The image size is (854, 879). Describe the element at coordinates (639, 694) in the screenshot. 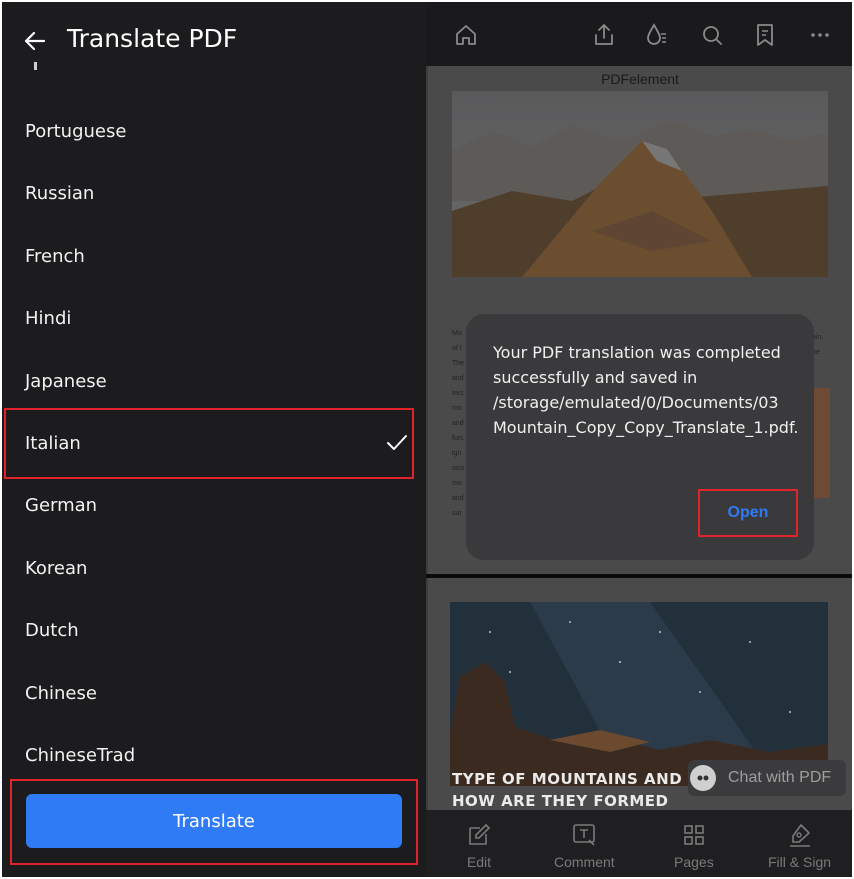

I see `night-sky-image` at that location.